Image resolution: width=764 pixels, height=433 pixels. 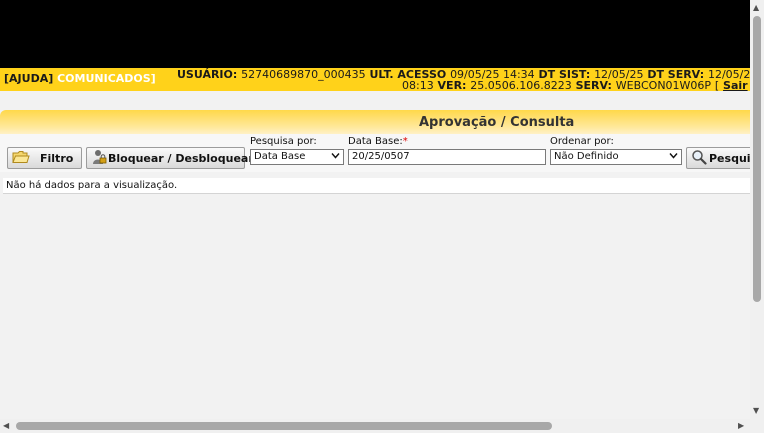 What do you see at coordinates (92, 185) in the screenshot?
I see `empty-results-message: Não há dados para a visualização.` at bounding box center [92, 185].